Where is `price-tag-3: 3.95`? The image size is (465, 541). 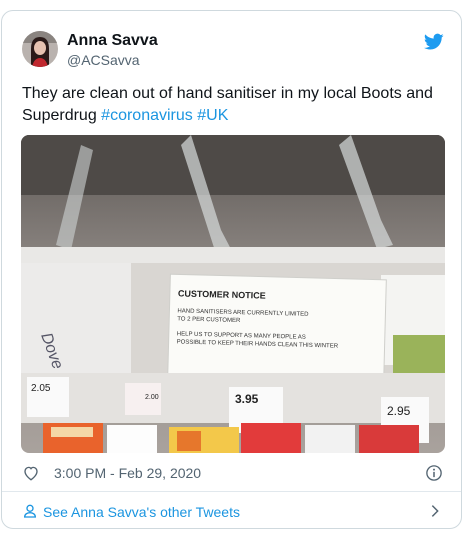
price-tag-3: 3.95 is located at coordinates (247, 399).